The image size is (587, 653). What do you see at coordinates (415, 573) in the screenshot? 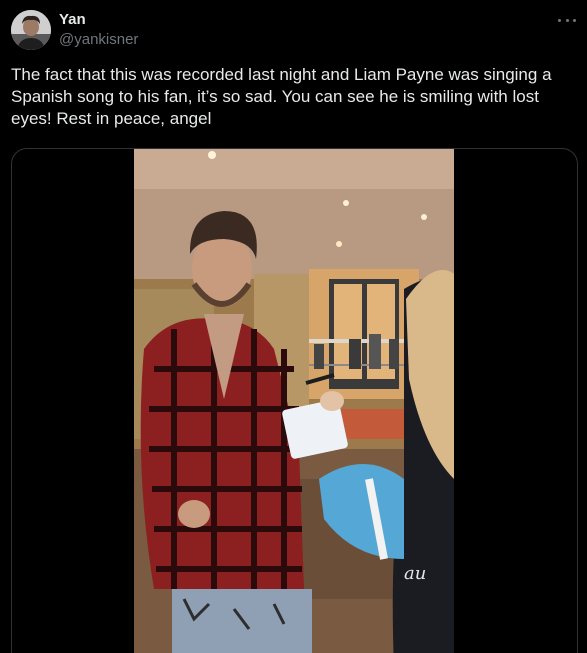
I see `svg-text: au` at bounding box center [415, 573].